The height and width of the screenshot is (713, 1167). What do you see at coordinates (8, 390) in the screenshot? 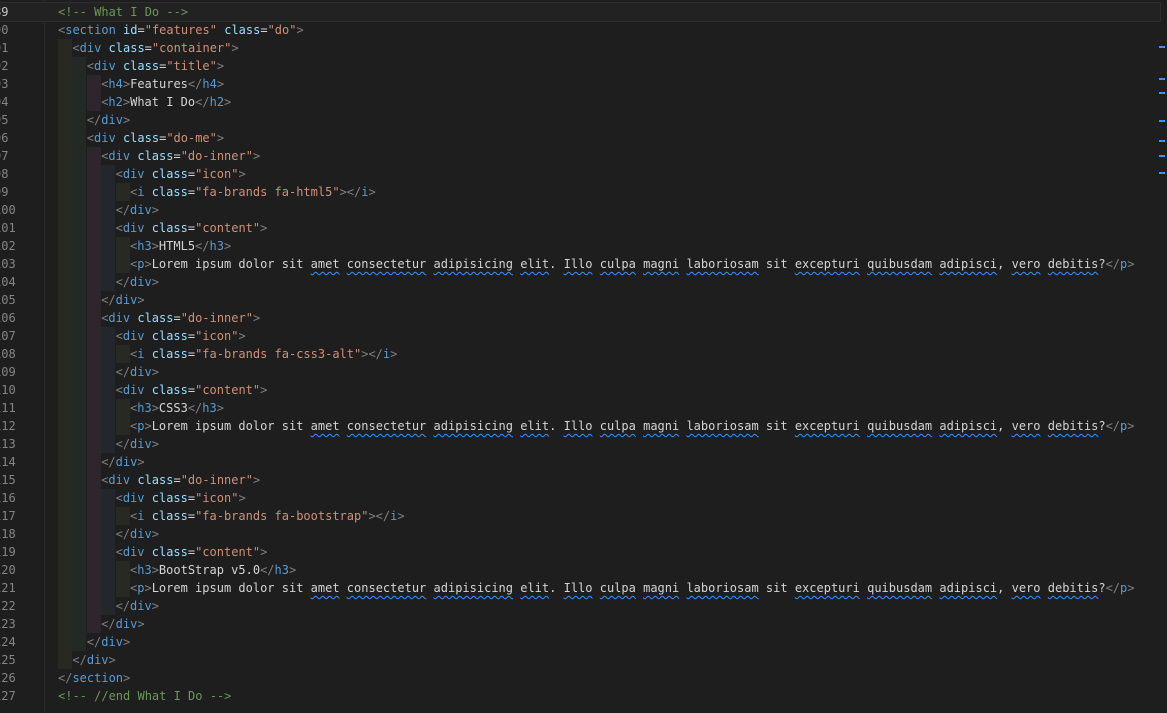
I see `line-number: 110` at bounding box center [8, 390].